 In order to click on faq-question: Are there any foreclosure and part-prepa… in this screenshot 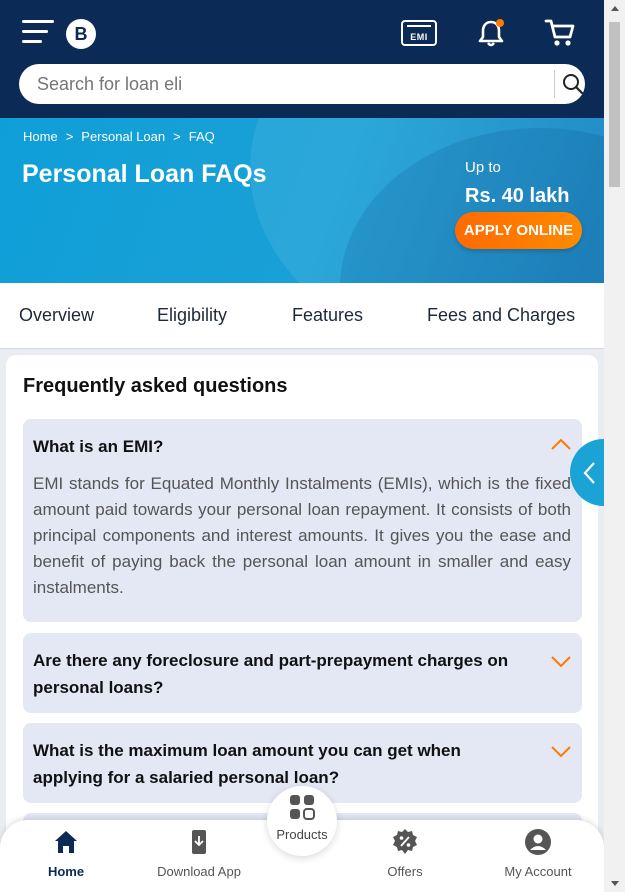, I will do `click(271, 674)`.